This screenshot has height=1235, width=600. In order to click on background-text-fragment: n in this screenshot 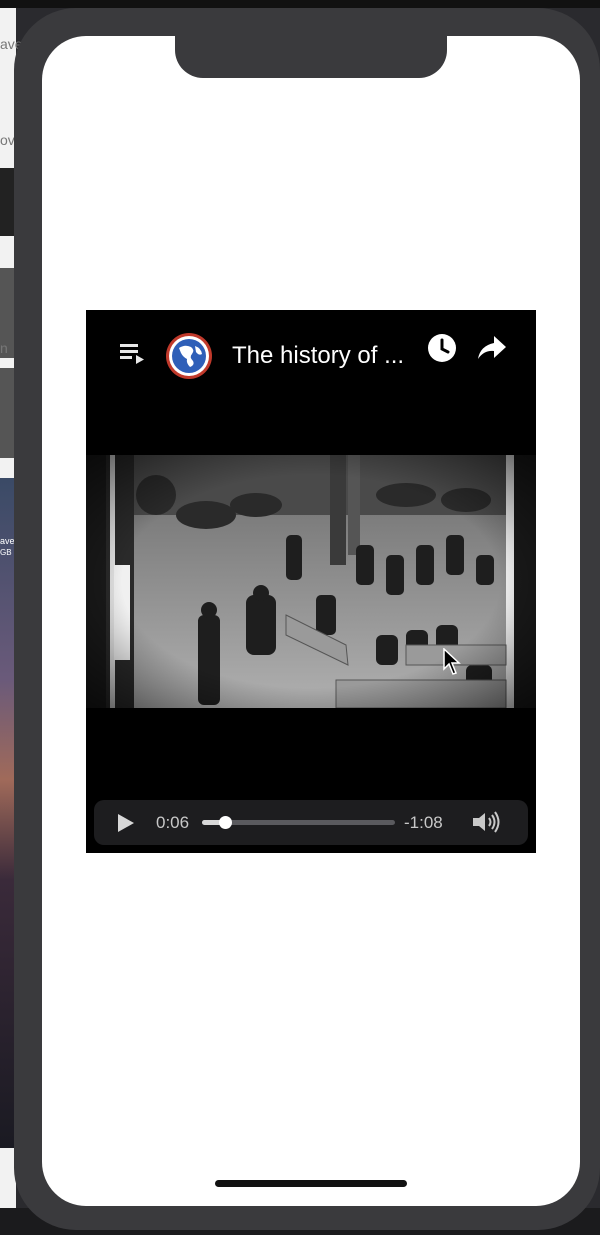, I will do `click(4, 348)`.